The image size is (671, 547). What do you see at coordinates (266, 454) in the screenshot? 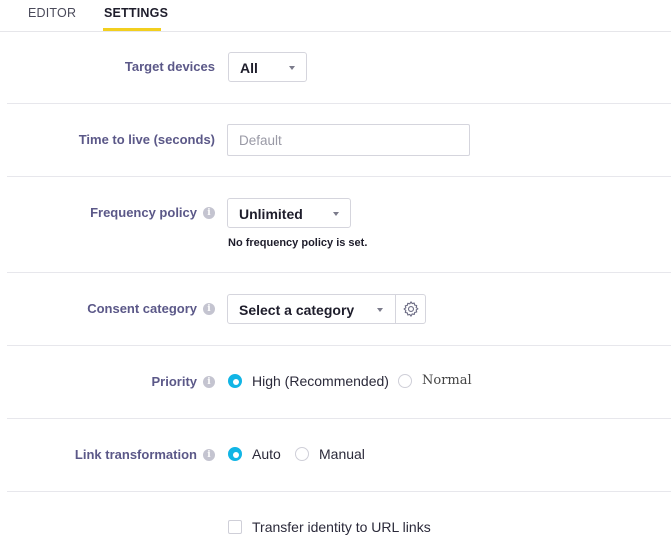
I see `link-transformation-auto-label: Auto` at bounding box center [266, 454].